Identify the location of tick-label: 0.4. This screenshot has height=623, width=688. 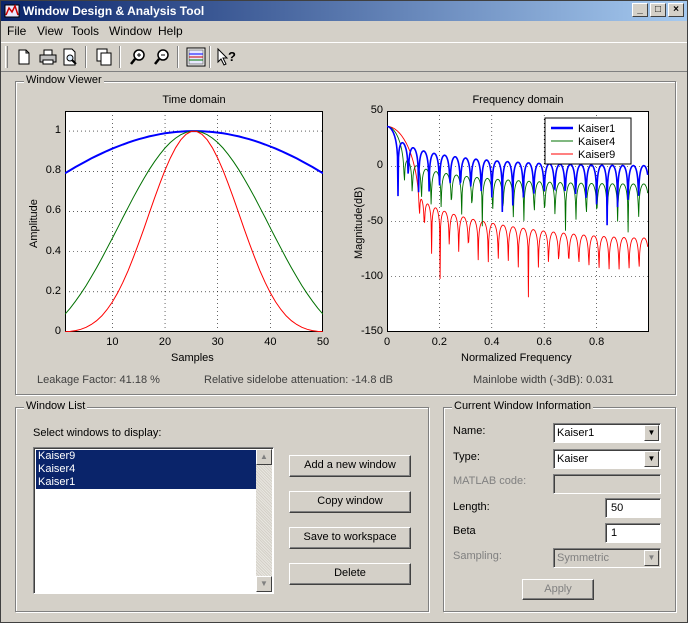
(492, 342).